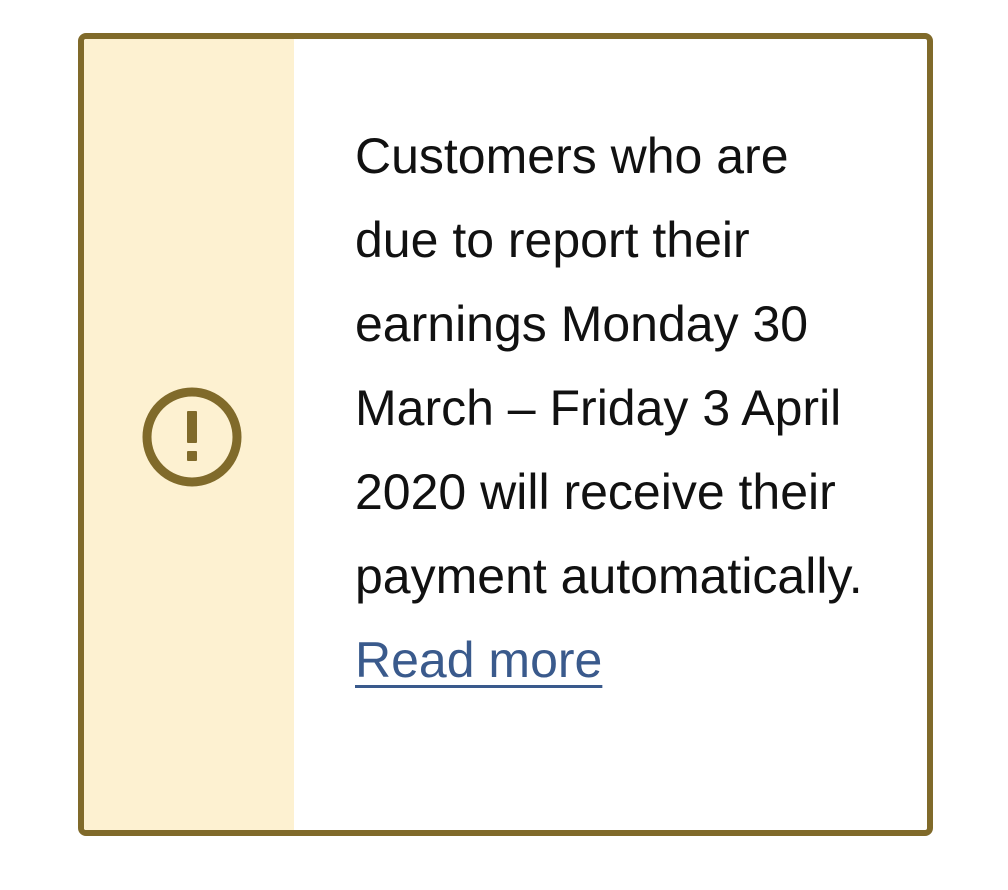 The width and height of the screenshot is (1008, 890). What do you see at coordinates (478, 660) in the screenshot?
I see `read-more-link: Read more` at bounding box center [478, 660].